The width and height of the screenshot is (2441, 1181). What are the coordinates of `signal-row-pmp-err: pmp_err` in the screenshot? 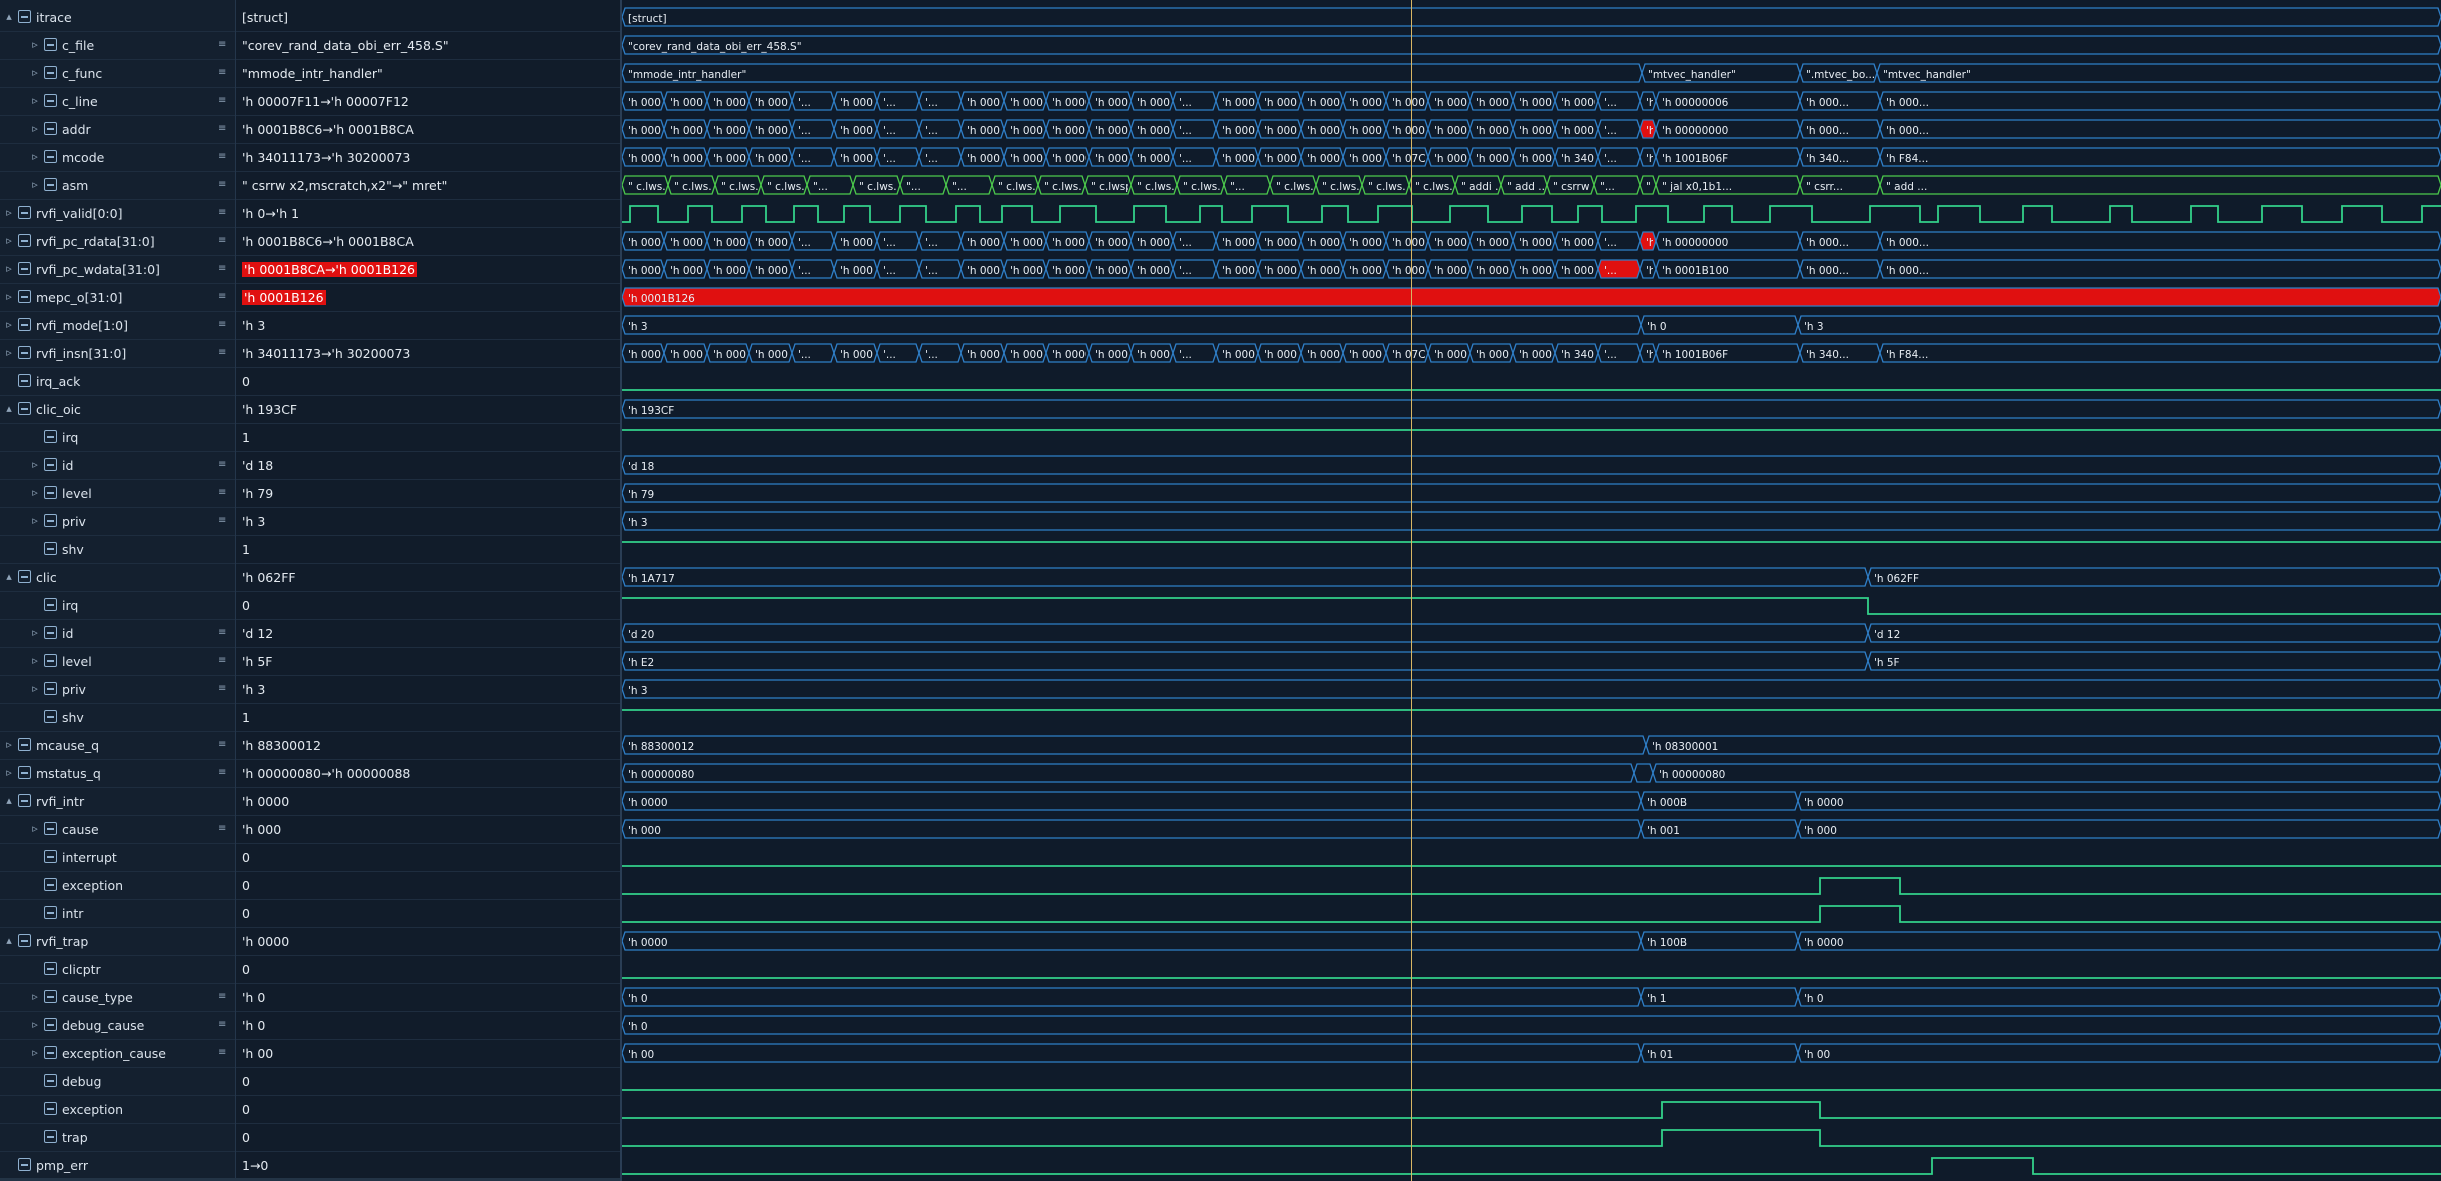 It's located at (117, 1166).